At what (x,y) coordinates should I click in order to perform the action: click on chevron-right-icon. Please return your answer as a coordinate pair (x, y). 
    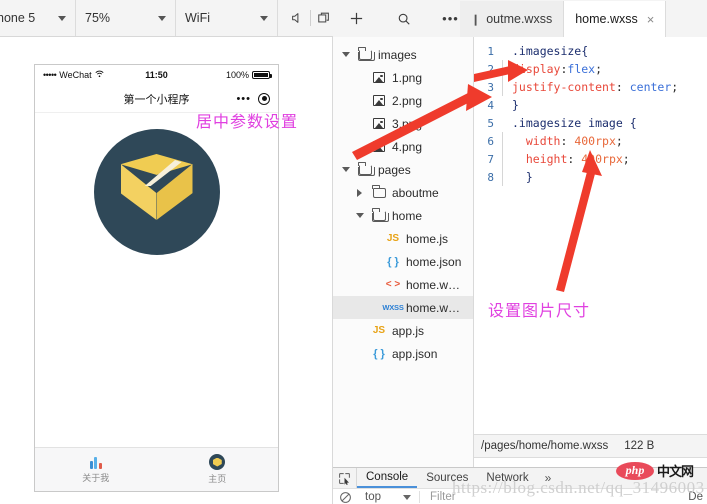
    Looking at the image, I should click on (359, 192).